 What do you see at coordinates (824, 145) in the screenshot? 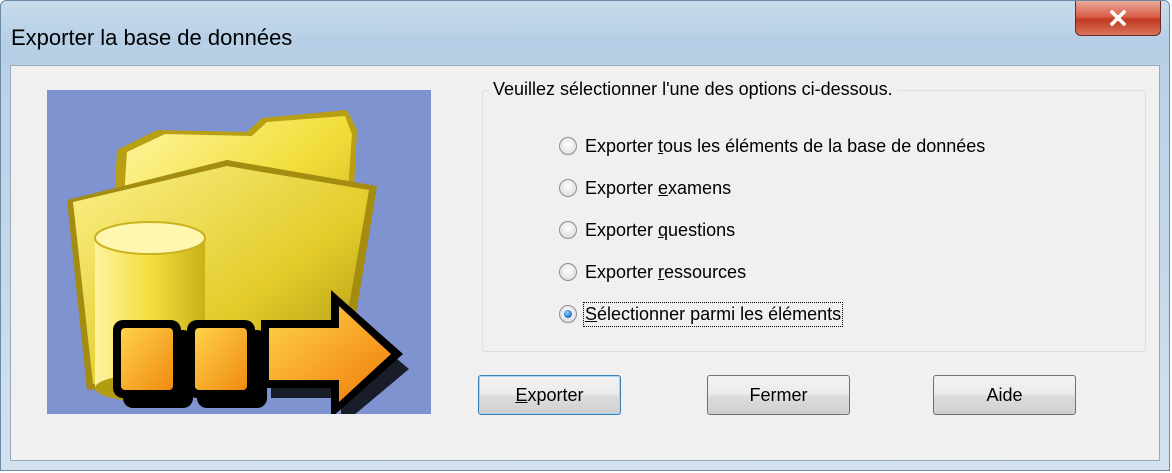
I see `label-text: ous les éléments de la base de données` at bounding box center [824, 145].